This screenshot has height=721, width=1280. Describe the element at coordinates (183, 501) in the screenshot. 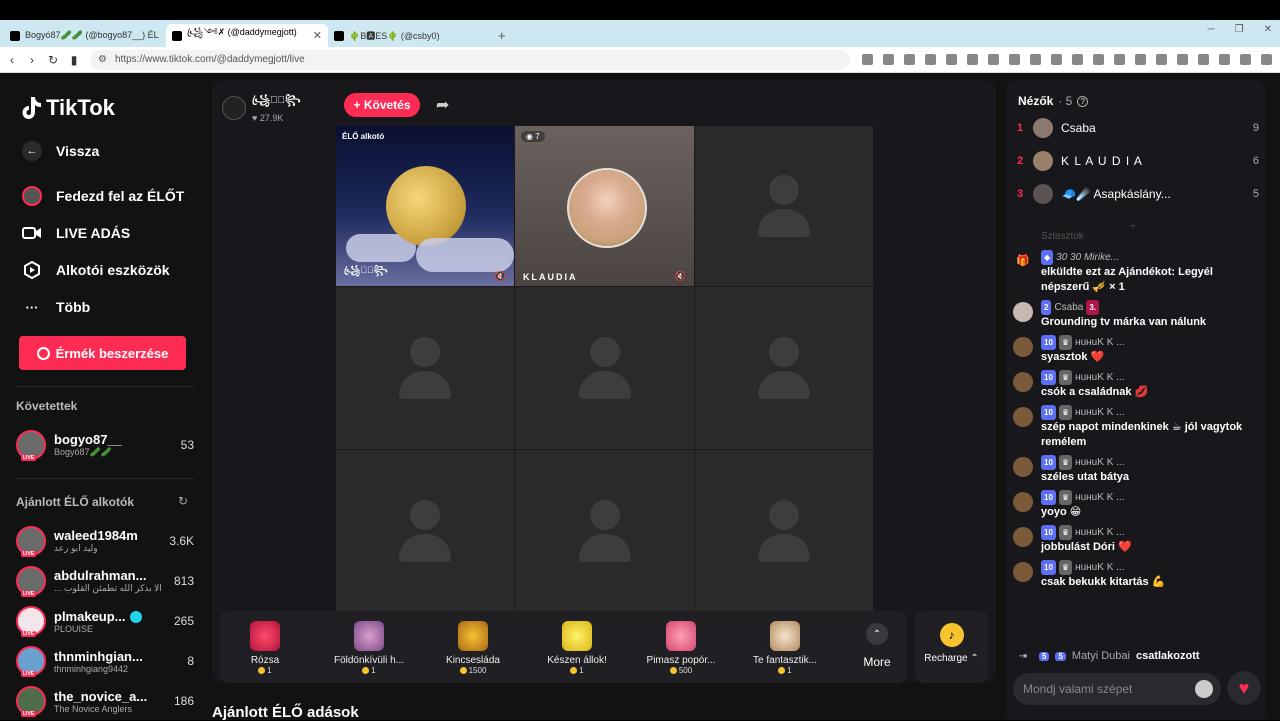

I see `refresh-icon: ↻` at that location.